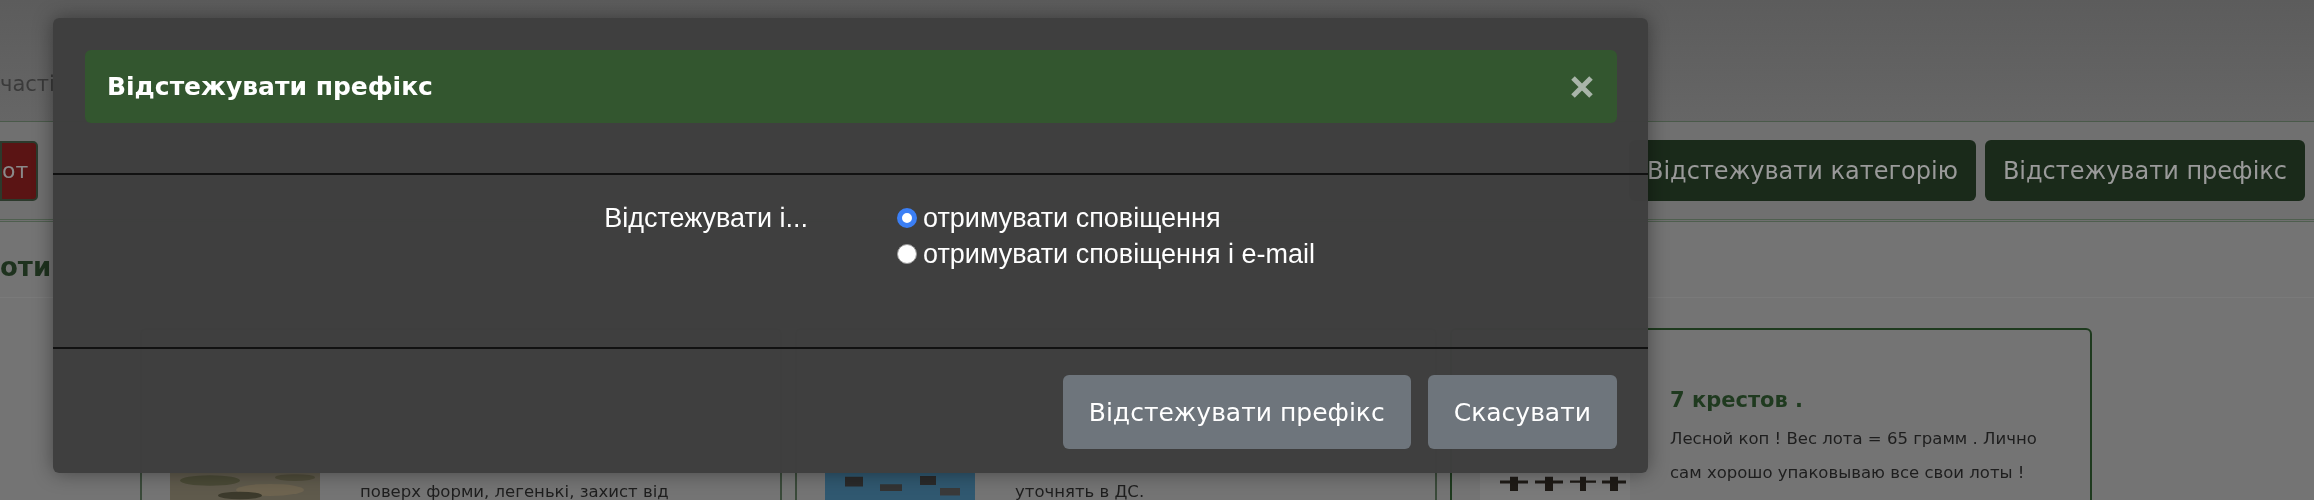 Image resolution: width=2314 pixels, height=500 pixels. I want to click on dialog-title: Відстежувати префікс, so click(270, 86).